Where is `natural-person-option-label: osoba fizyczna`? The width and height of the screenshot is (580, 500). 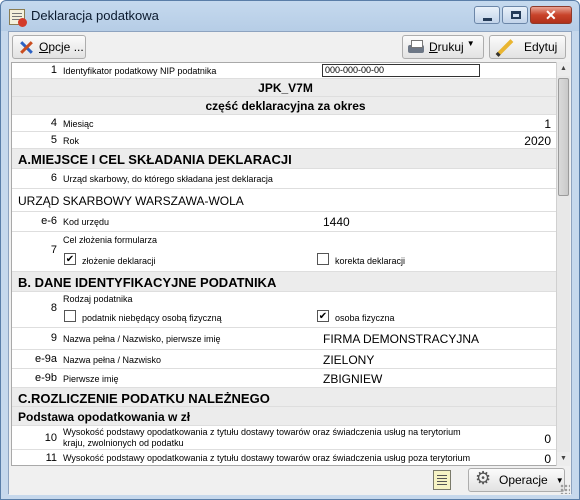
natural-person-option-label: osoba fizyczna is located at coordinates (365, 318).